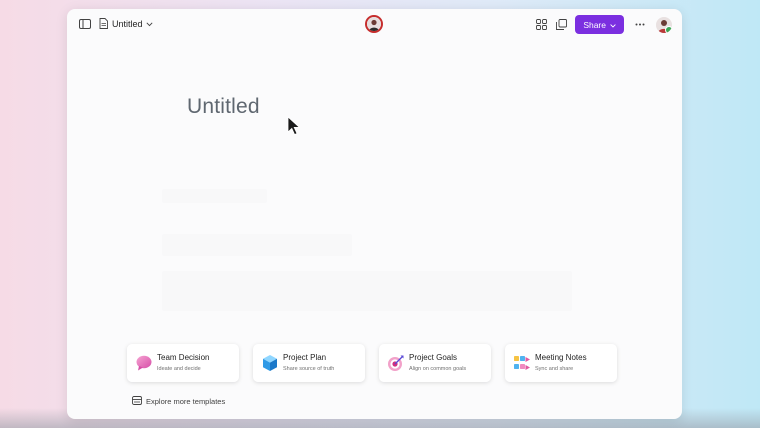 This screenshot has width=760, height=428. I want to click on share-button-label: Share, so click(594, 24).